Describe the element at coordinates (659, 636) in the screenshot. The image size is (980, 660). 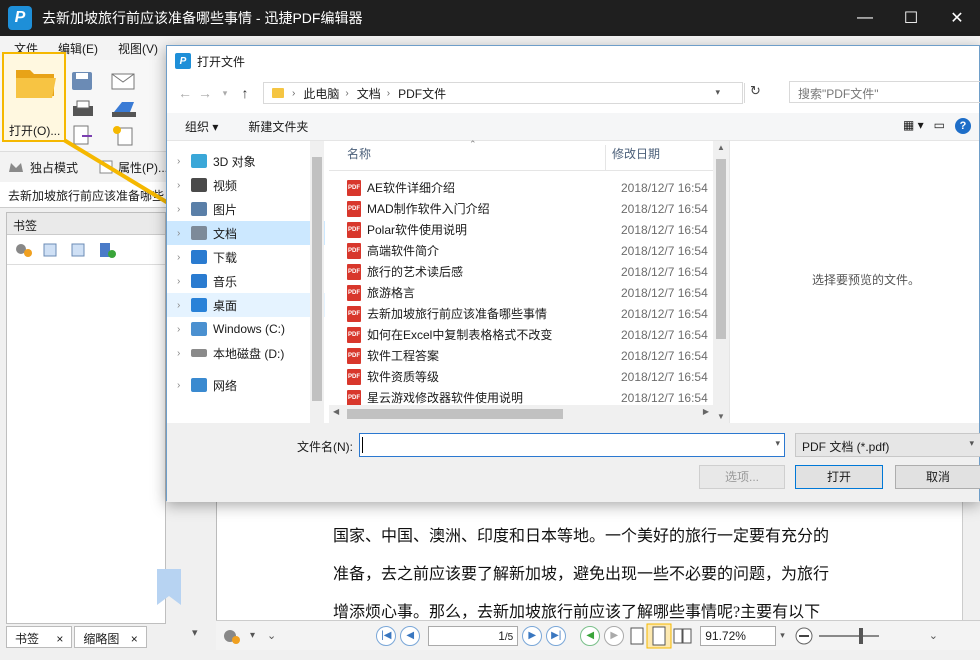
I see `continuous-page-icon` at that location.